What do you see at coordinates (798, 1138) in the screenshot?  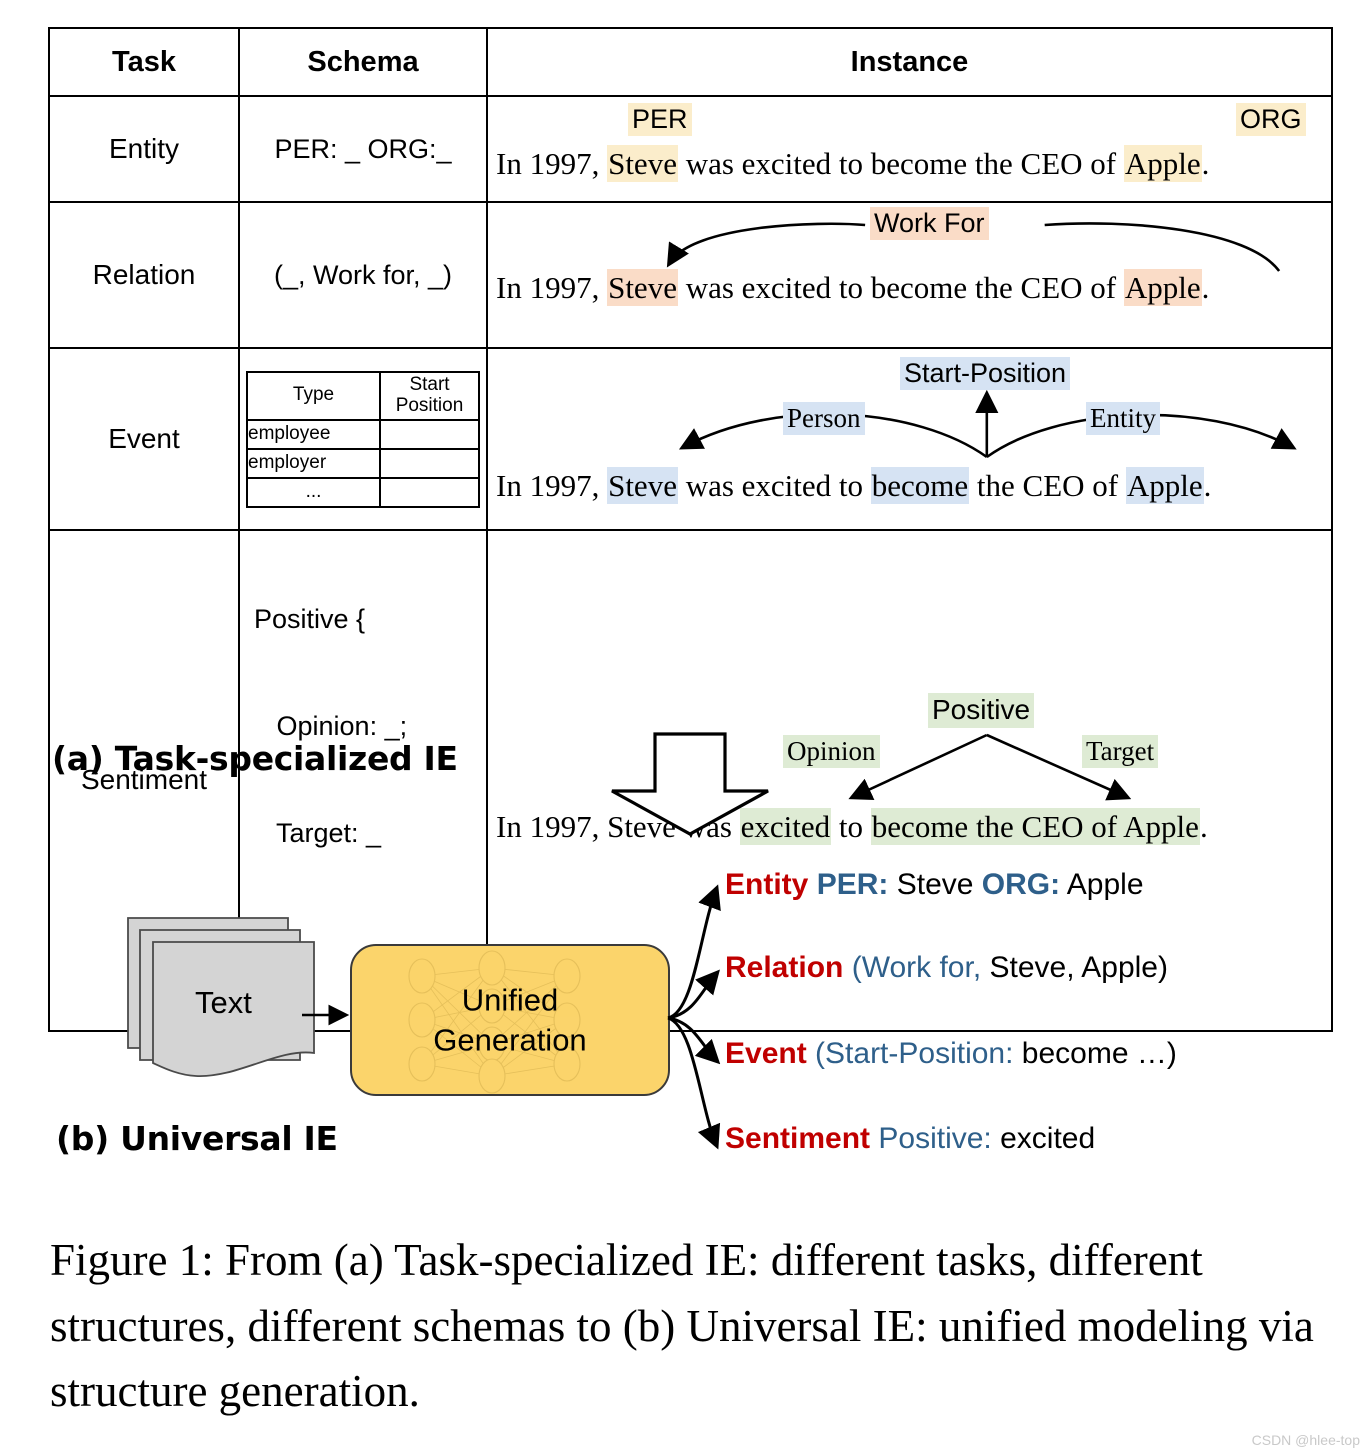 I see `output-task-sentiment: Sentiment` at bounding box center [798, 1138].